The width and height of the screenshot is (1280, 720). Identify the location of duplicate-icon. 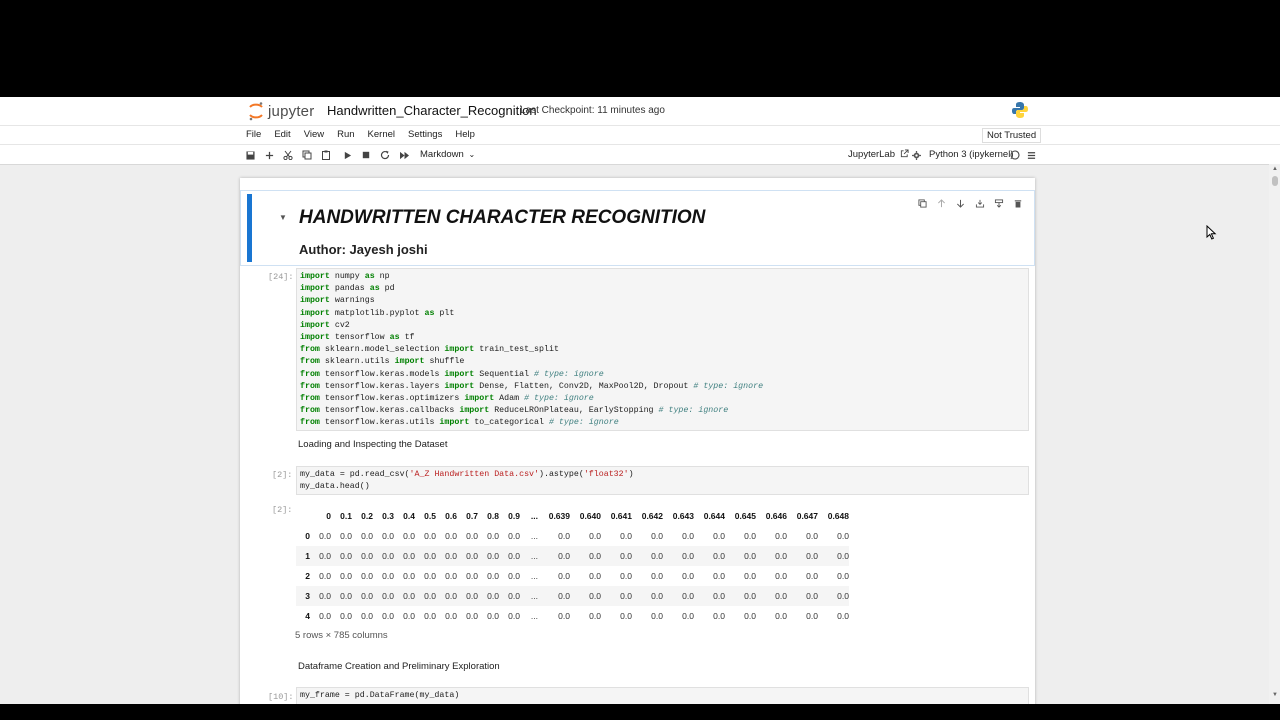
(922, 203).